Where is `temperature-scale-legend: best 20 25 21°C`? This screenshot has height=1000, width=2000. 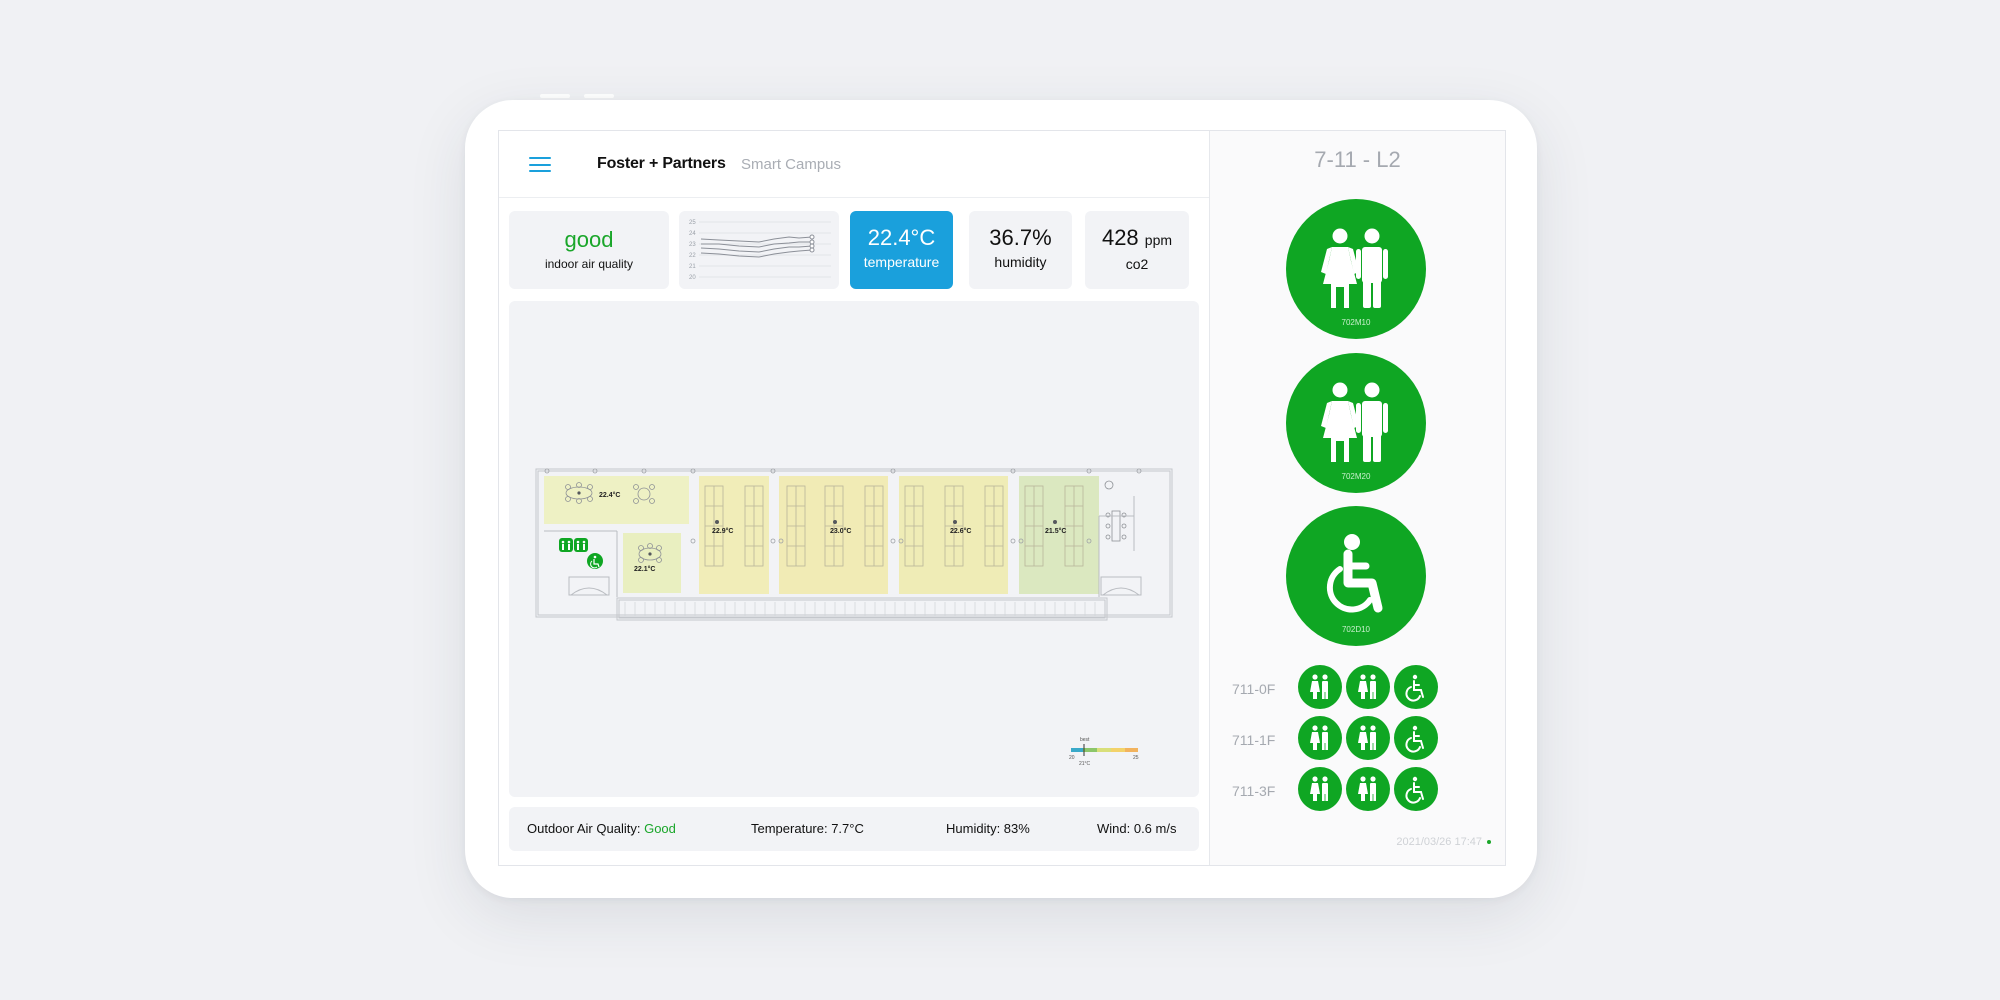
temperature-scale-legend: best 20 25 21°C is located at coordinates (1104, 752).